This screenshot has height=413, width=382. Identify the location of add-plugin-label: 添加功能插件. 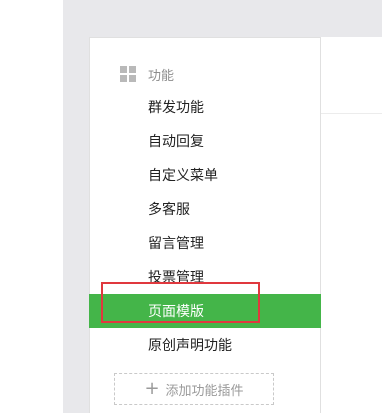
(204, 391).